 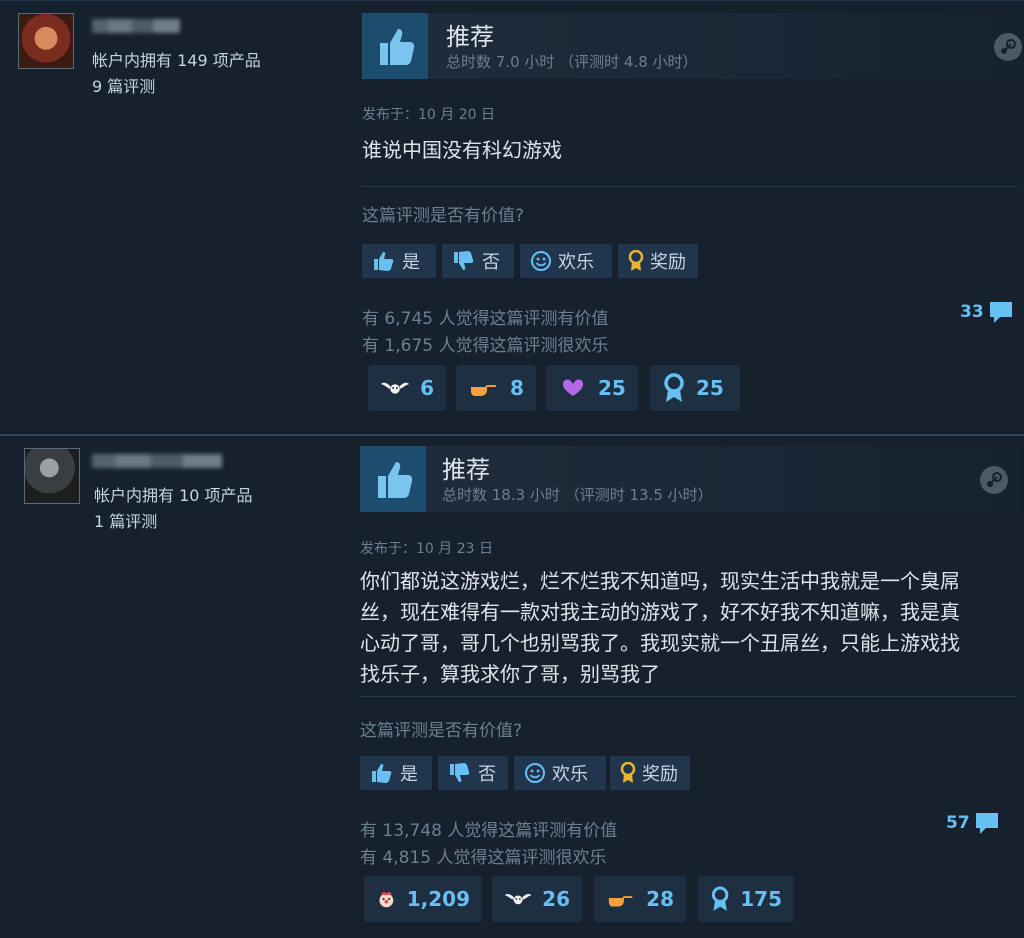 What do you see at coordinates (577, 495) in the screenshot?
I see `playtime: 总时数 18.3 小时 （评测时 13.5 小时）` at bounding box center [577, 495].